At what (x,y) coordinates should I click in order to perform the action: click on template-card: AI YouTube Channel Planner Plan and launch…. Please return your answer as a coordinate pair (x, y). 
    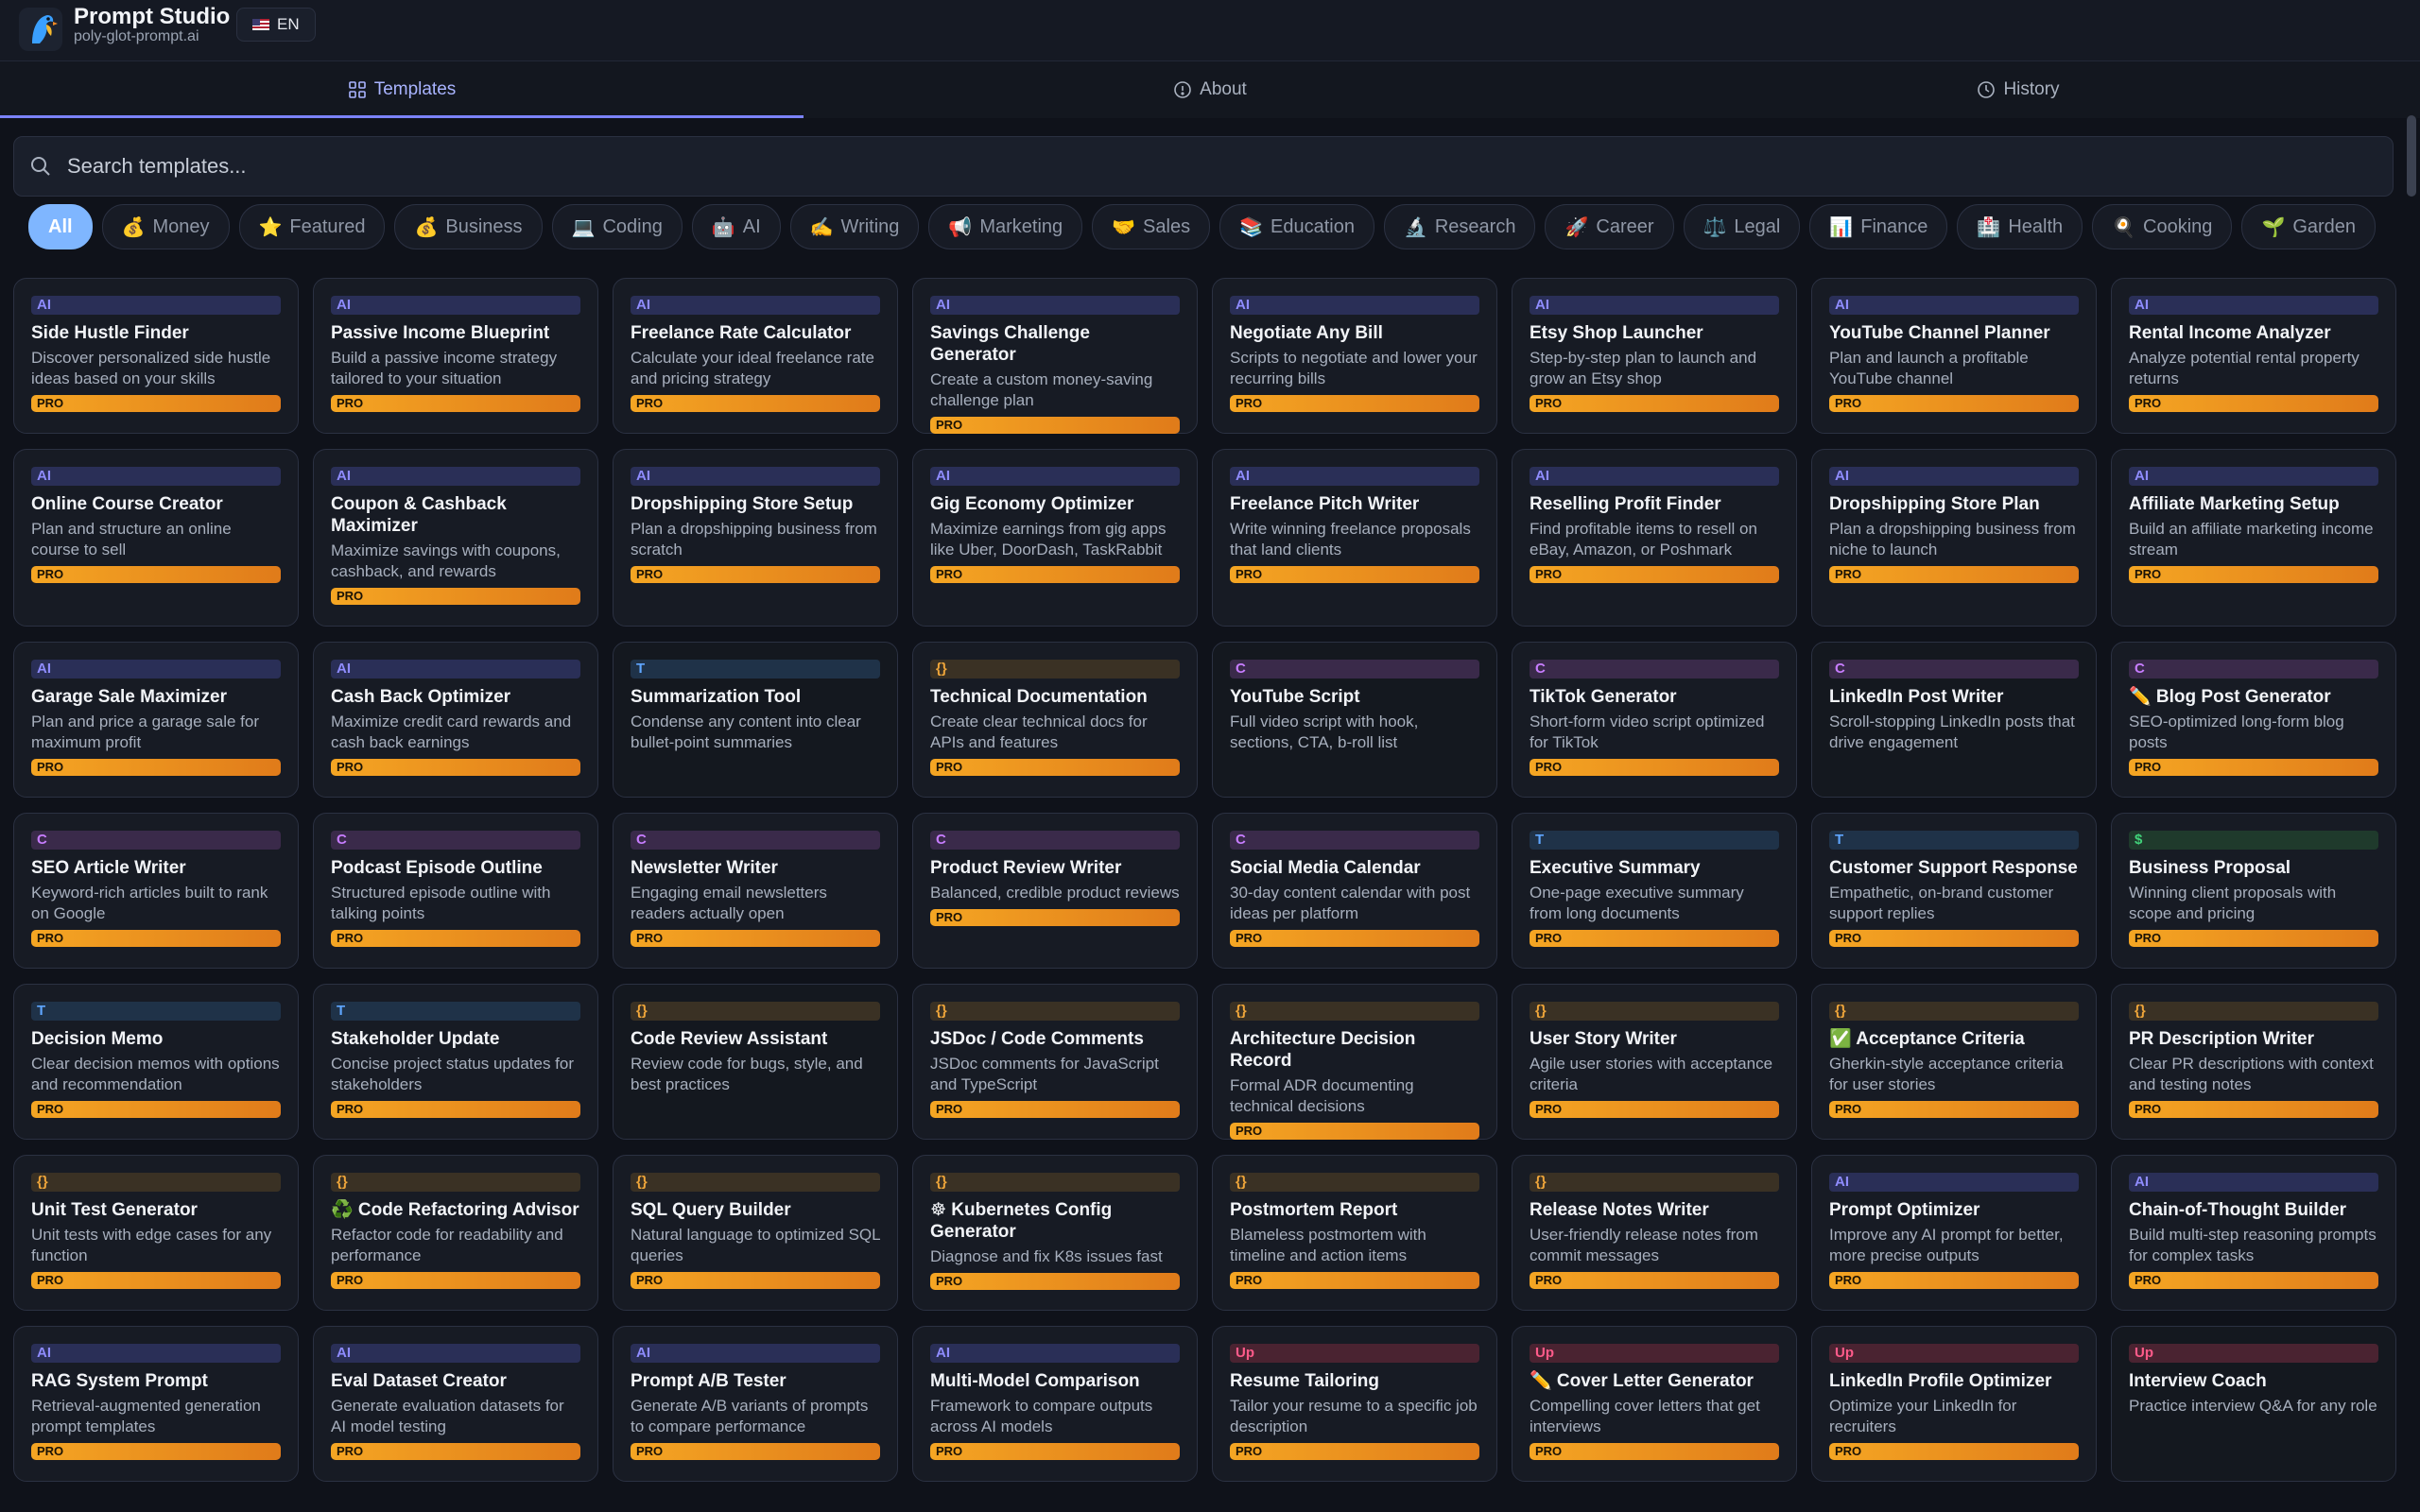
    Looking at the image, I should click on (1954, 356).